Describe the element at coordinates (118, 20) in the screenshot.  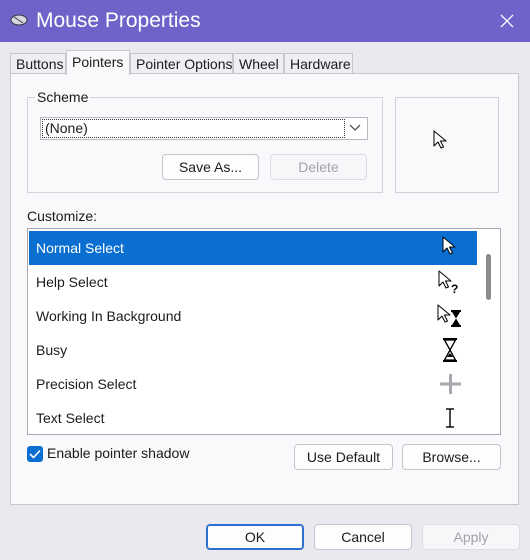
I see `window-title: Mouse Properties` at that location.